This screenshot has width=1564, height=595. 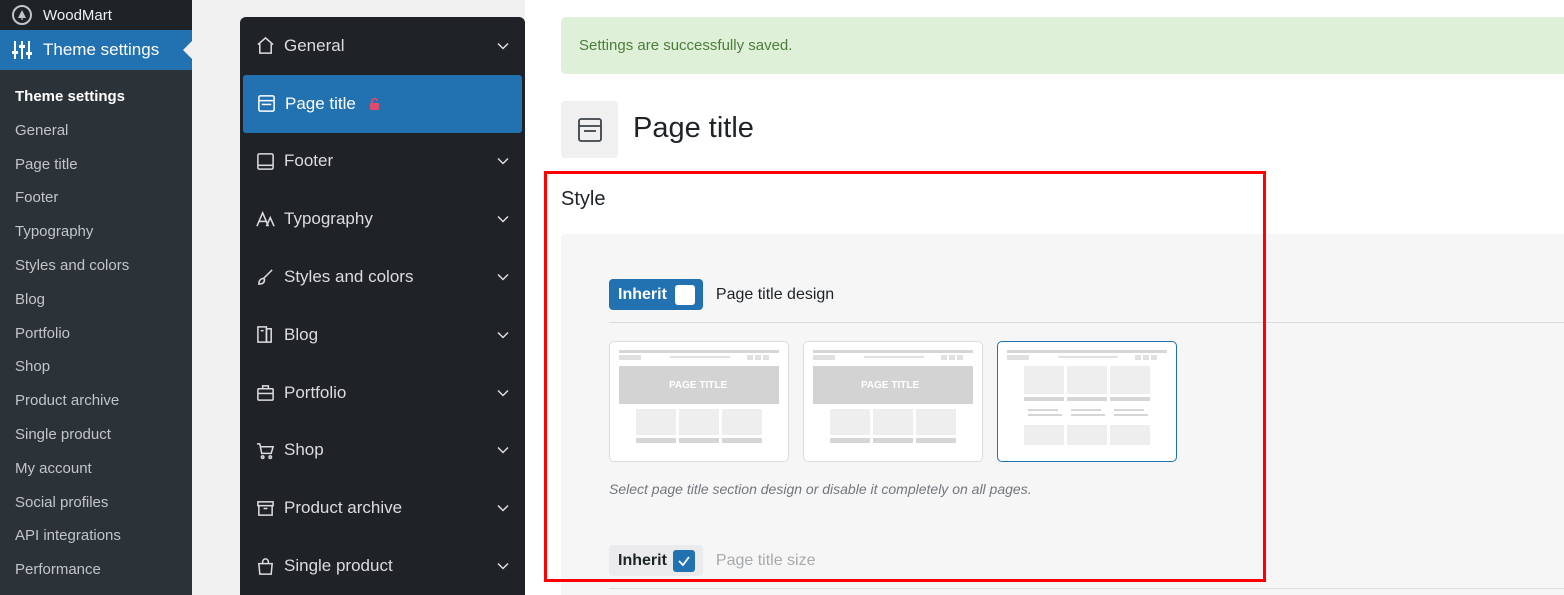 What do you see at coordinates (382, 219) in the screenshot?
I see `nav-item-typography: Typography` at bounding box center [382, 219].